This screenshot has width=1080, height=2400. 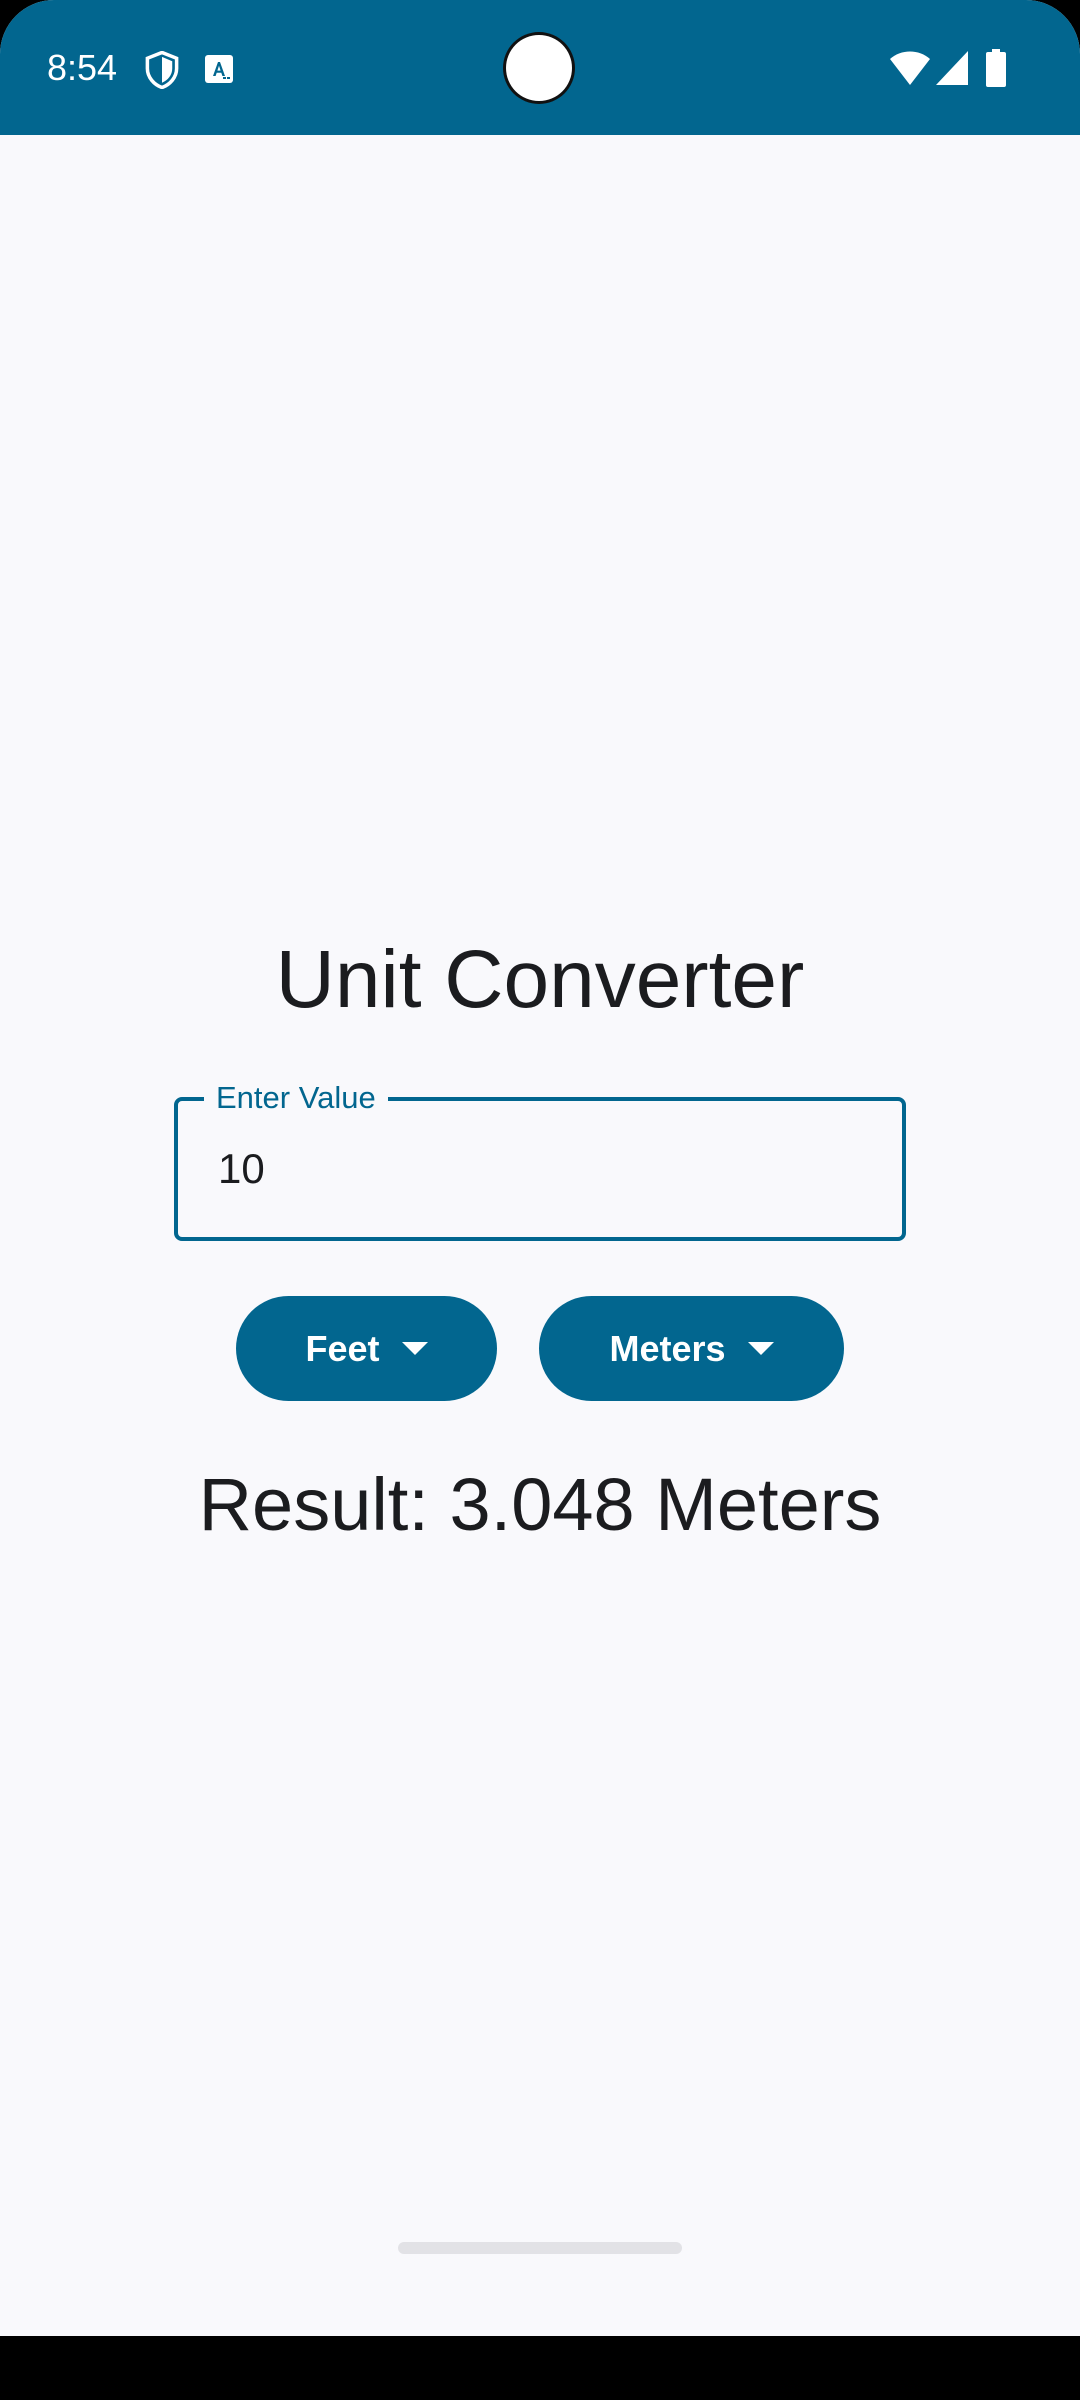 I want to click on translate-a-icon, so click(x=219, y=69).